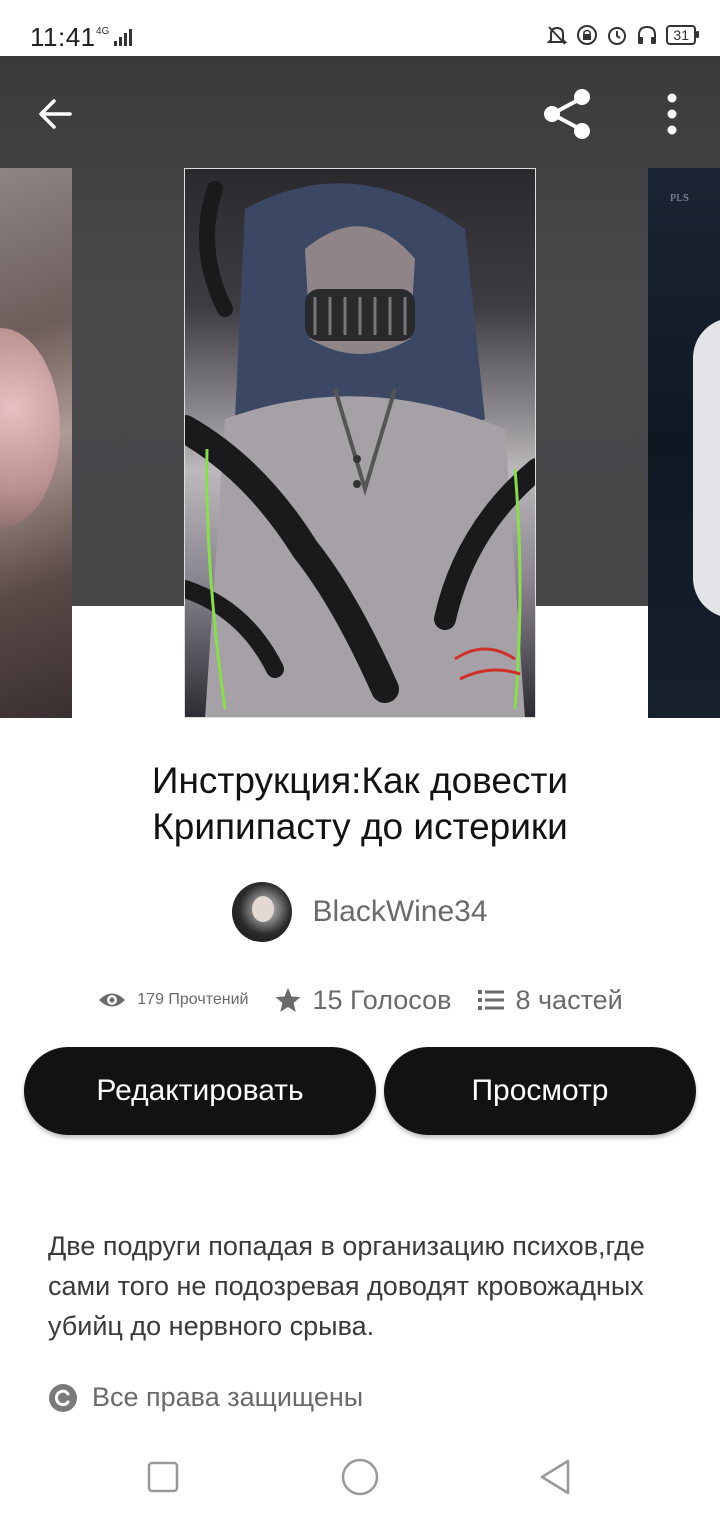 The height and width of the screenshot is (1520, 720). I want to click on home-button, so click(360, 1477).